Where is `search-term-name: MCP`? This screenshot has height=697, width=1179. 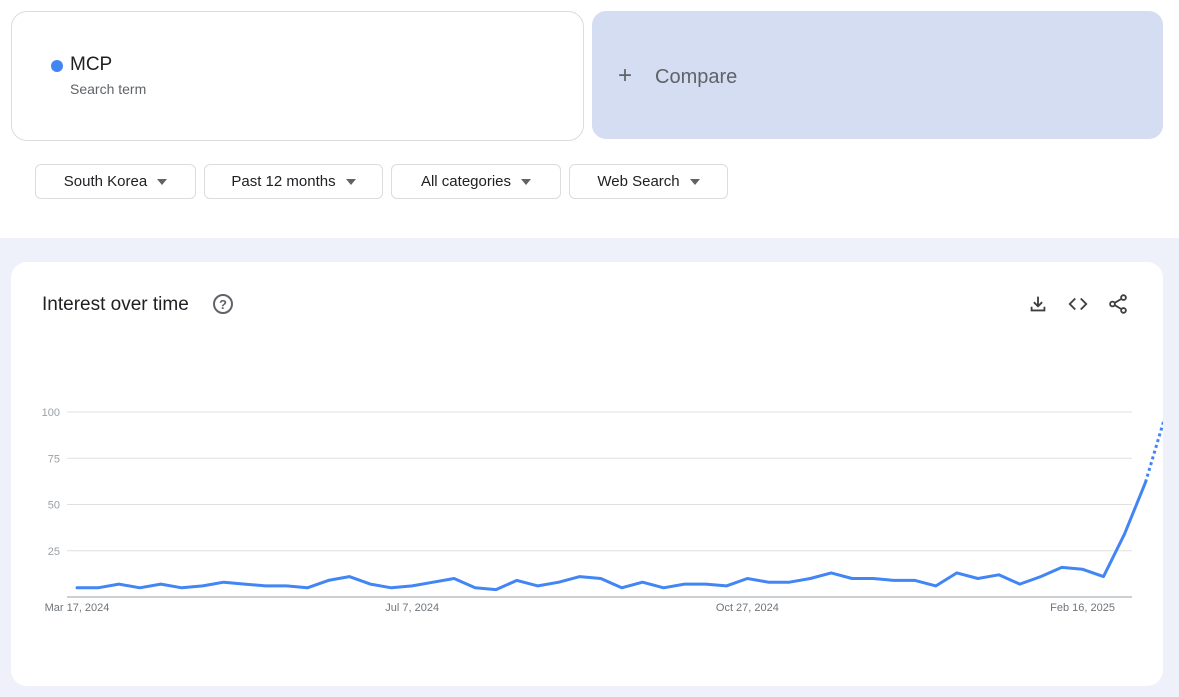 search-term-name: MCP is located at coordinates (91, 64).